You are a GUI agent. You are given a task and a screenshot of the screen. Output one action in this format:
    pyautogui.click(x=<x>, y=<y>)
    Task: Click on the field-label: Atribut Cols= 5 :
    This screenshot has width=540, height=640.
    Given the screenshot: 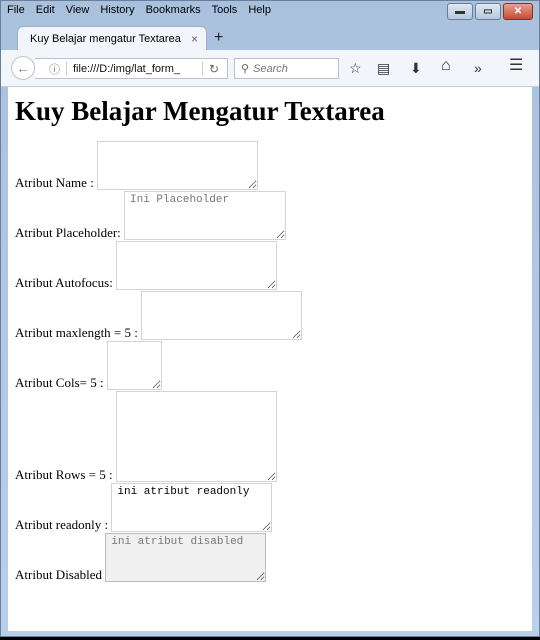 What is the action you would take?
    pyautogui.click(x=59, y=382)
    